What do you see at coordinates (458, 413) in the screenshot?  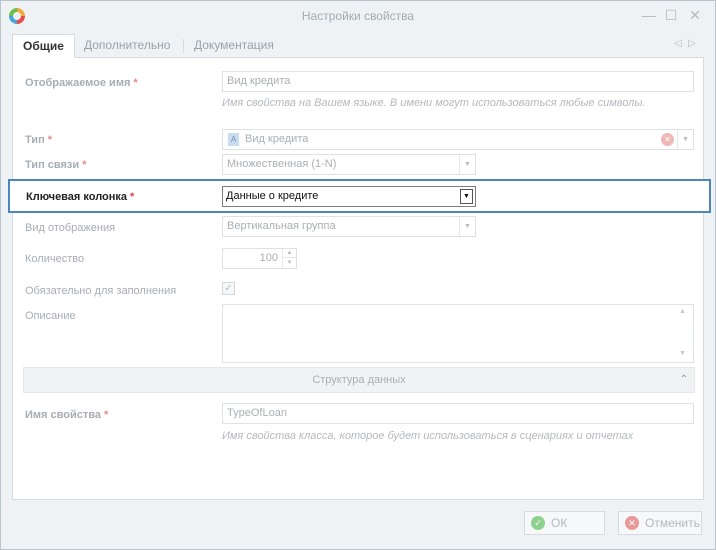 I see `property-name-input: TypeOfLoan` at bounding box center [458, 413].